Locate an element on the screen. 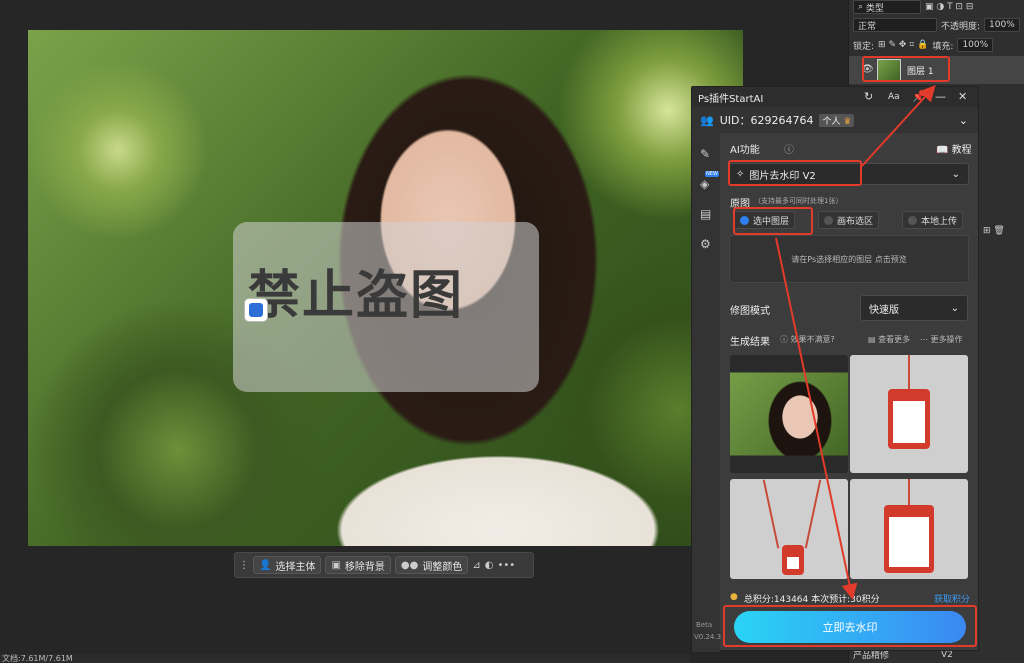 The width and height of the screenshot is (1024, 663). lock-icons: ⊞ ✎ ✥ ⌗ 🔒 is located at coordinates (903, 45).